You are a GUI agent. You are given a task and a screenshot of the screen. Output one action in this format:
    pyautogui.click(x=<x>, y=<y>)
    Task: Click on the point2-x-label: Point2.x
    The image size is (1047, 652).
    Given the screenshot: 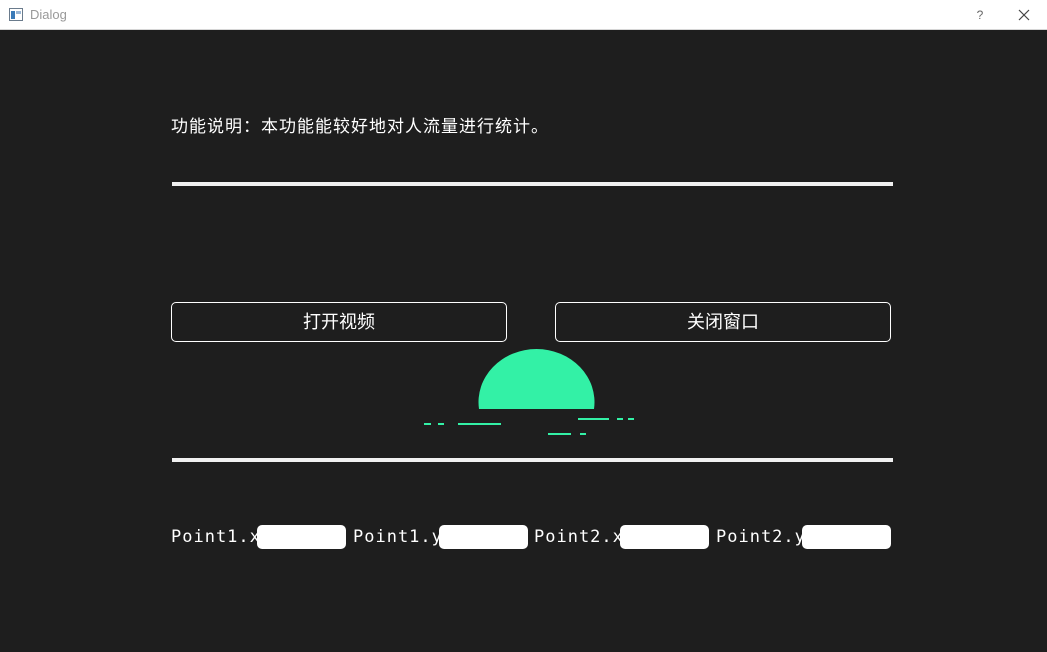 What is the action you would take?
    pyautogui.click(x=579, y=537)
    